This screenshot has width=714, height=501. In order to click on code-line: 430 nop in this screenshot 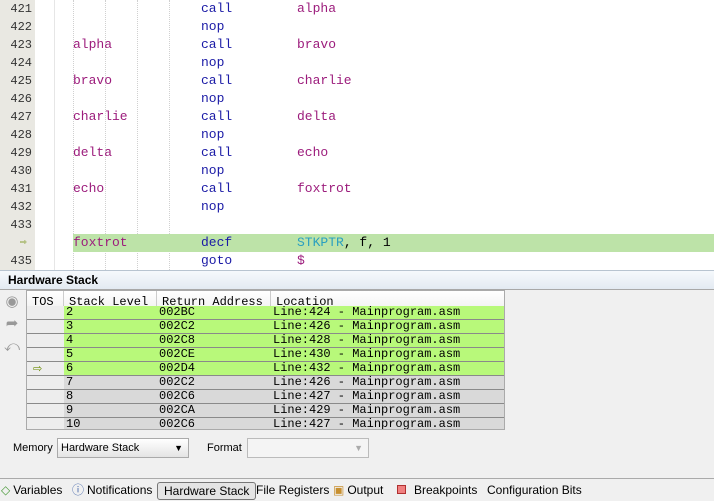, I will do `click(357, 171)`.